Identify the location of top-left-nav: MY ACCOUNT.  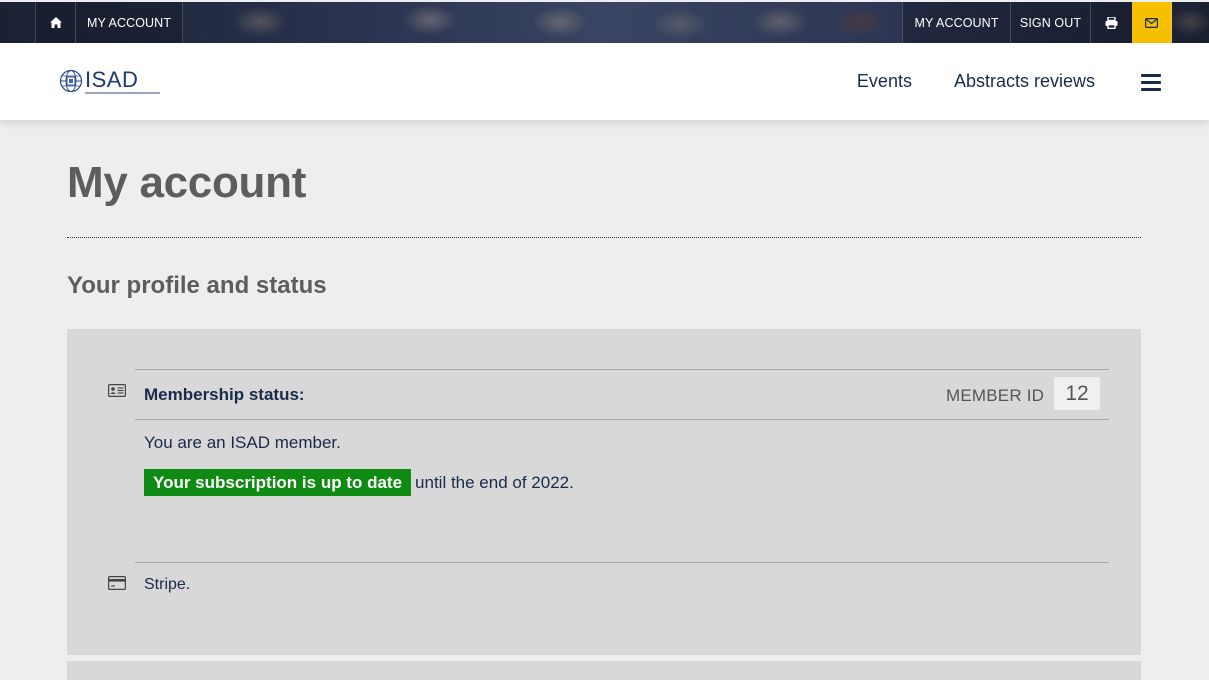
(109, 22).